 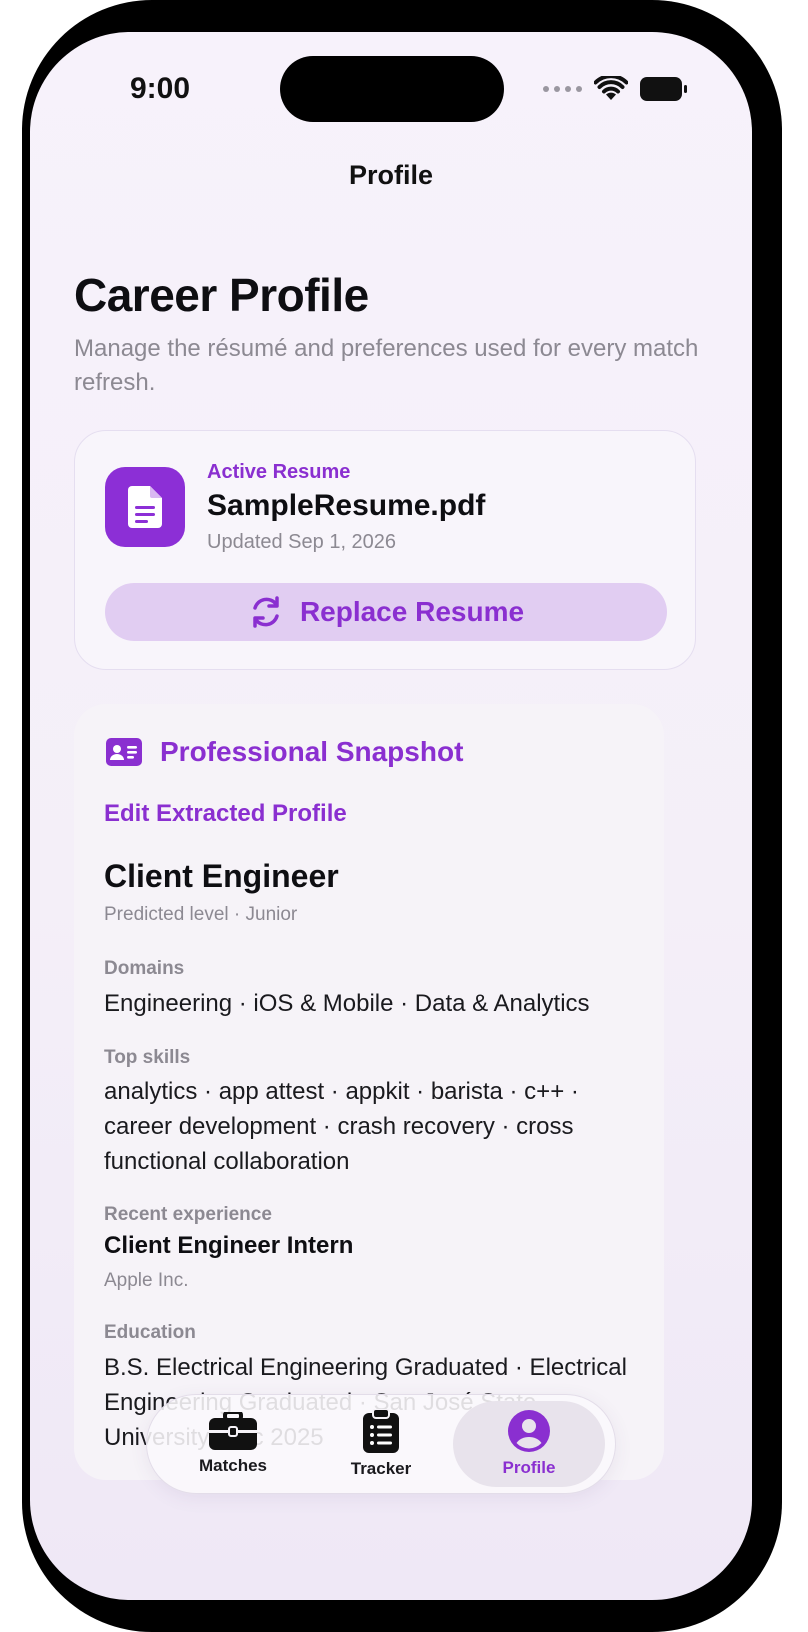 I want to click on id-card-icon, so click(x=124, y=752).